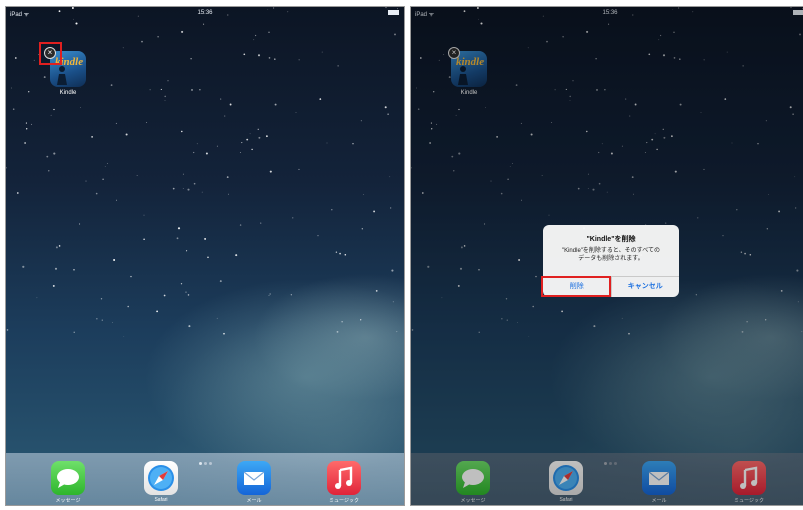 This screenshot has height=510, width=803. Describe the element at coordinates (62, 75) in the screenshot. I see `kindle-reader-figure-icon` at that location.